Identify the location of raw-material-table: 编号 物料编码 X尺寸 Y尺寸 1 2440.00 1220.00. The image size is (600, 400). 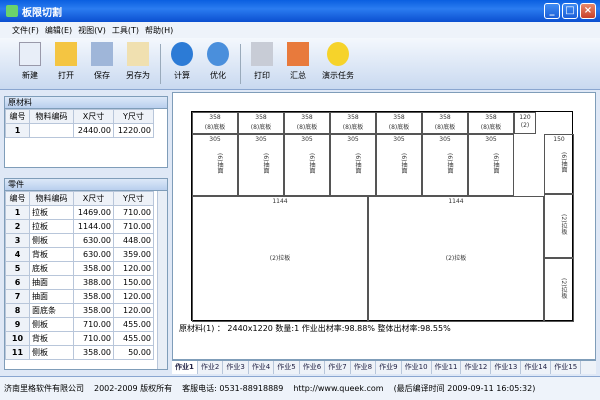
(79, 123).